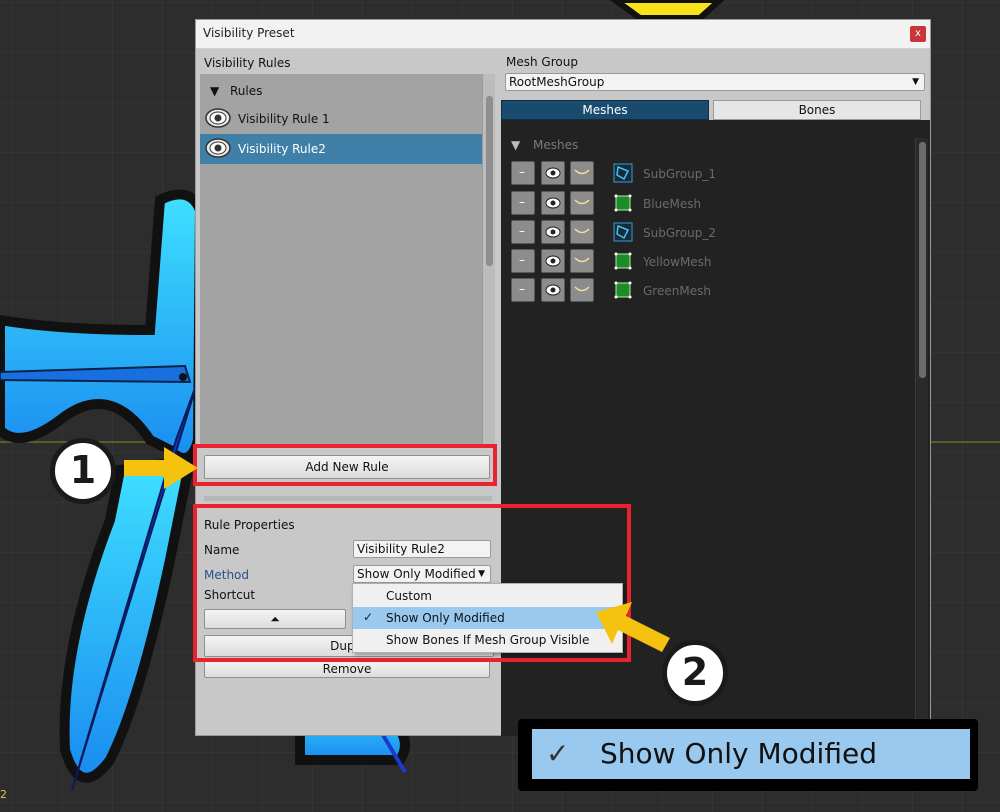  Describe the element at coordinates (412, 583) in the screenshot. I see `highlight-rule-properties` at that location.